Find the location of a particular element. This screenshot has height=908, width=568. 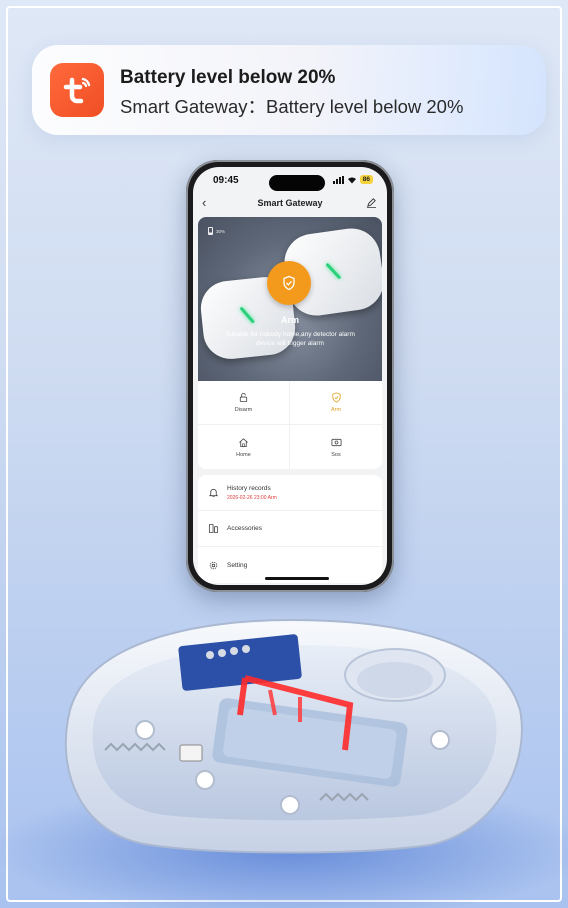

app-header: ‹ Smart Gateway is located at coordinates (290, 204).